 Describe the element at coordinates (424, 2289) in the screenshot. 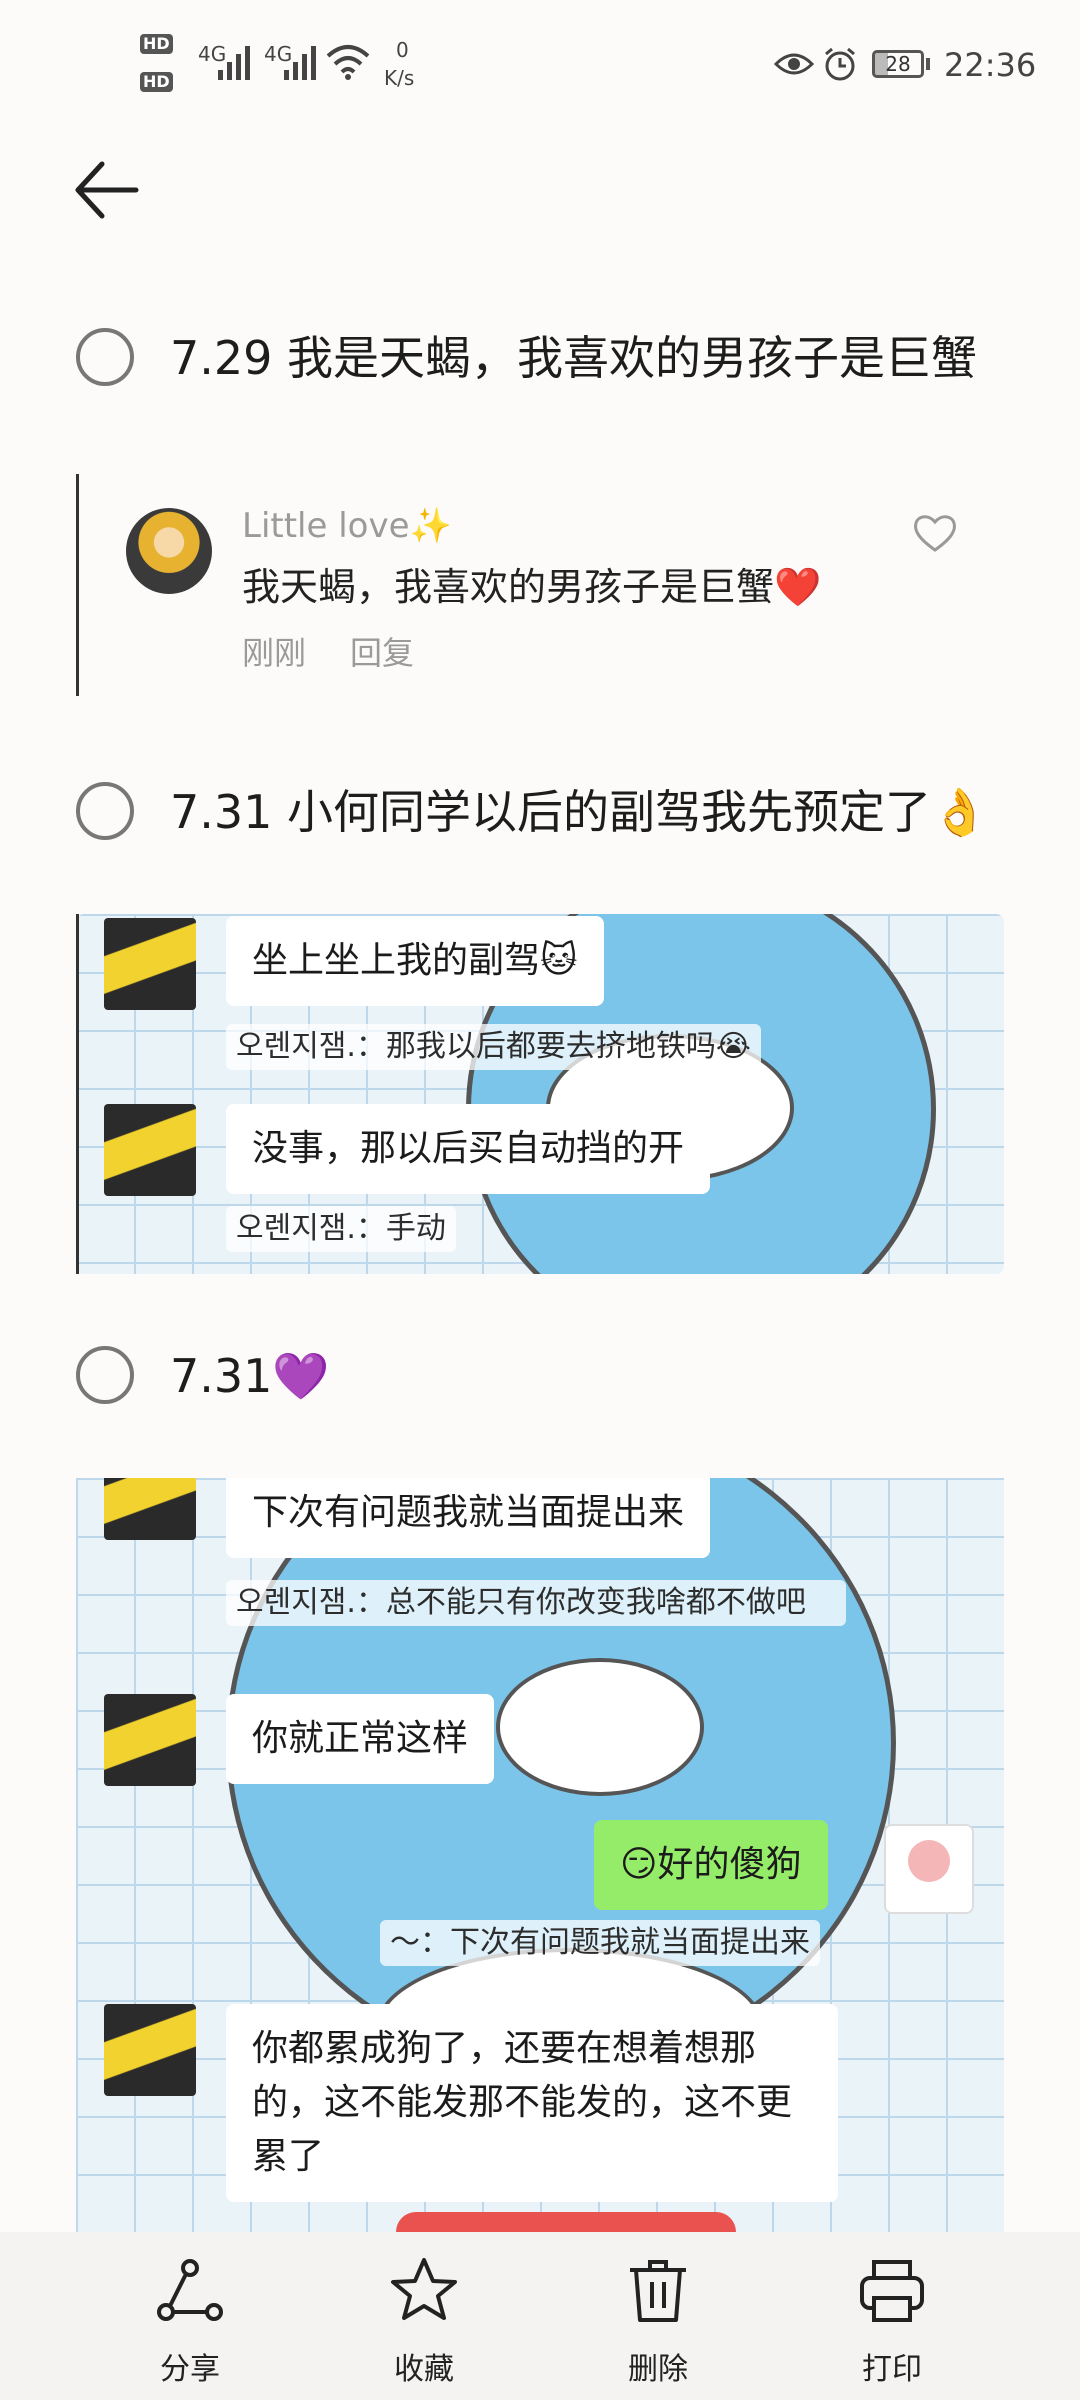

I see `star-icon` at that location.